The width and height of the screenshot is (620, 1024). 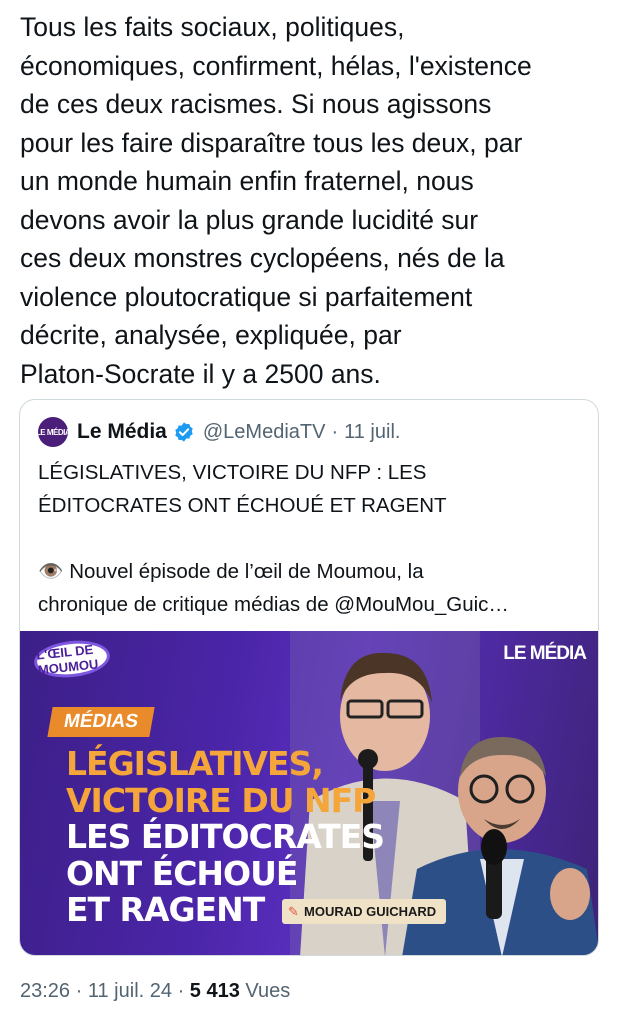 What do you see at coordinates (264, 432) in the screenshot?
I see `quoted-author-handle: @LeMediaTV` at bounding box center [264, 432].